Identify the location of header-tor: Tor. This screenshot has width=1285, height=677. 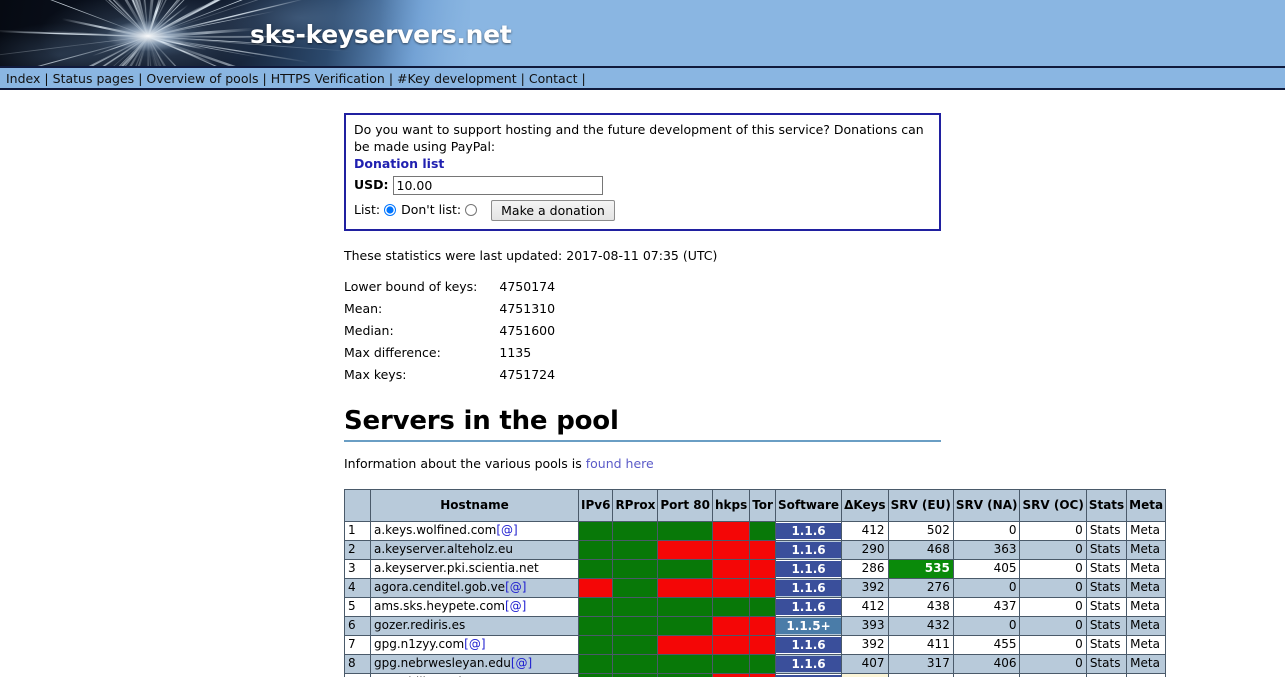
(762, 505).